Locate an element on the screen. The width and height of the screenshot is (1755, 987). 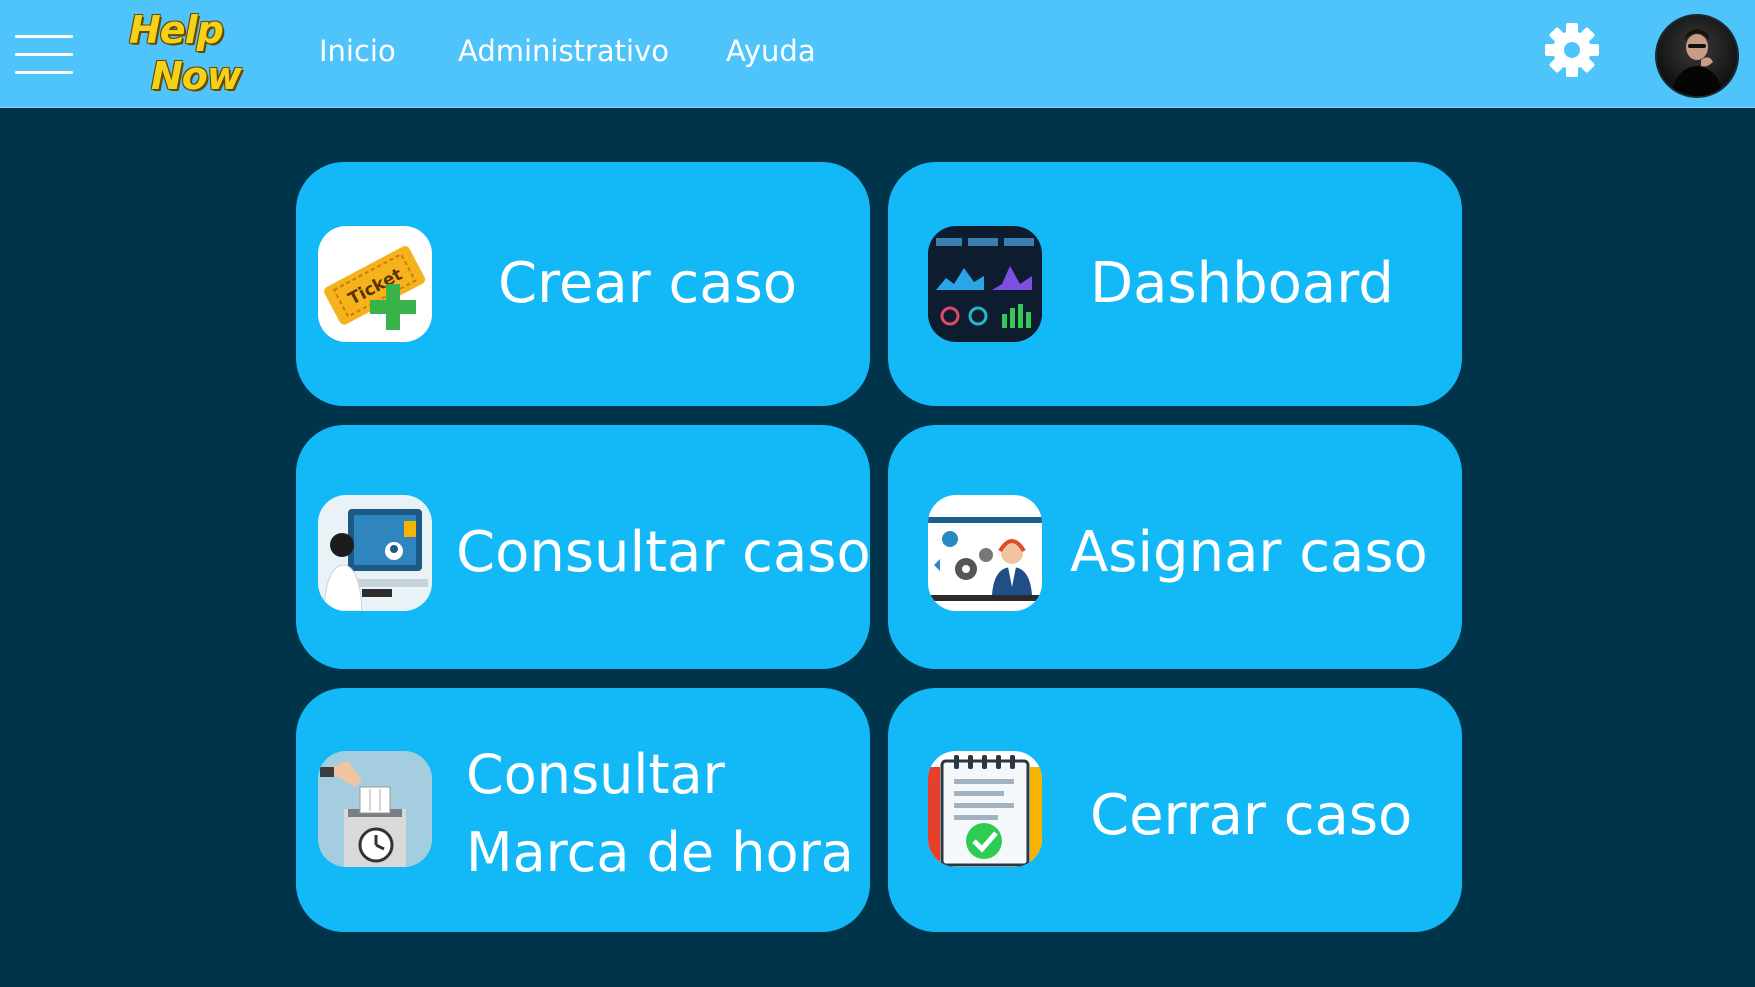
consultar-marca-de-hora-button: Consultar Marca de hora is located at coordinates (583, 810).